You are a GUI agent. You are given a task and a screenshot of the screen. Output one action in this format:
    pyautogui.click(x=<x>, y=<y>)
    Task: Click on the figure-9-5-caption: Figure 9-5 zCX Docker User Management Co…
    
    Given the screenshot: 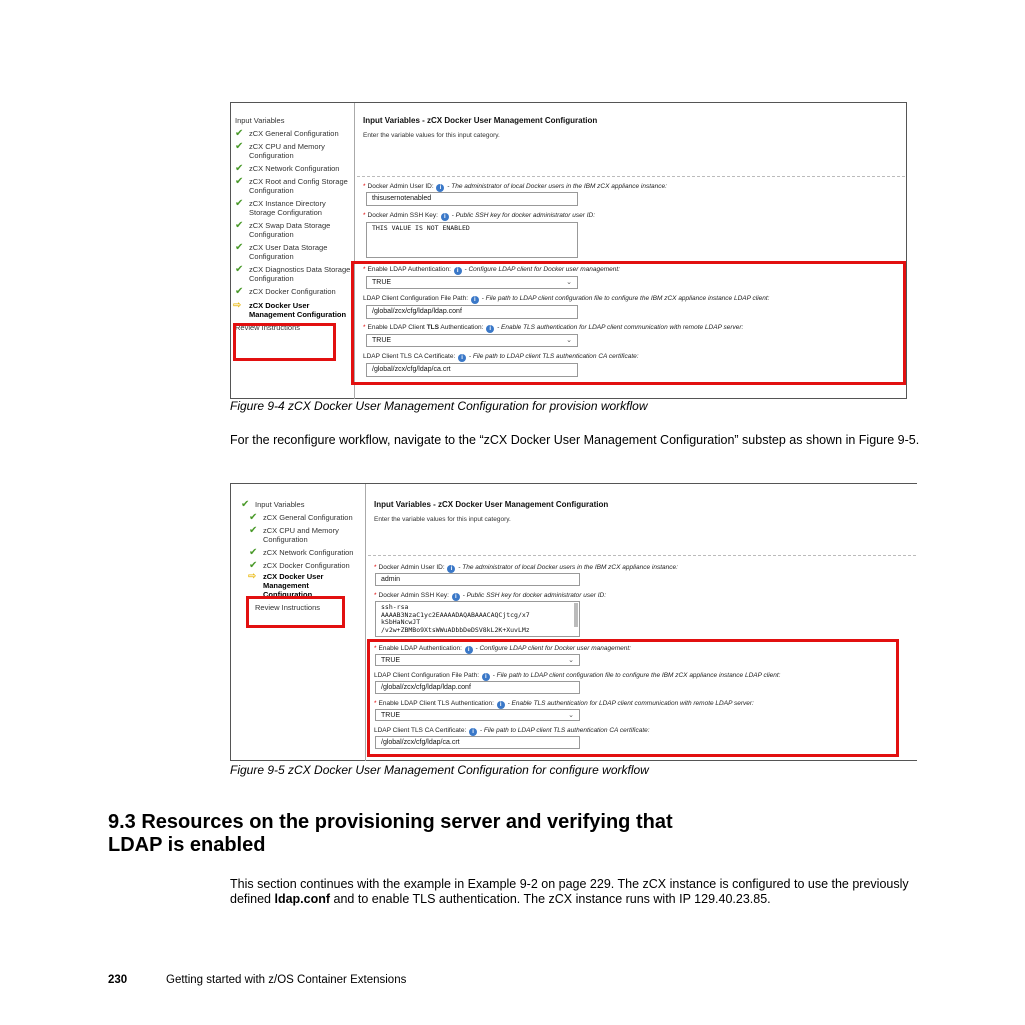 What is the action you would take?
    pyautogui.click(x=439, y=770)
    